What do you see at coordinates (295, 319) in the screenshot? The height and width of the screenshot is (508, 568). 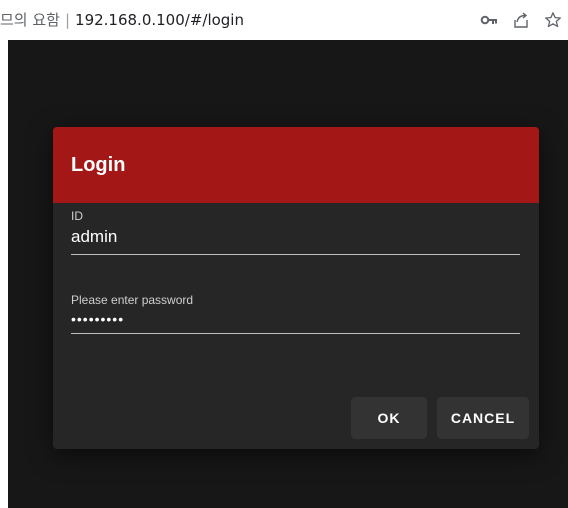 I see `password-input: •••••••••` at bounding box center [295, 319].